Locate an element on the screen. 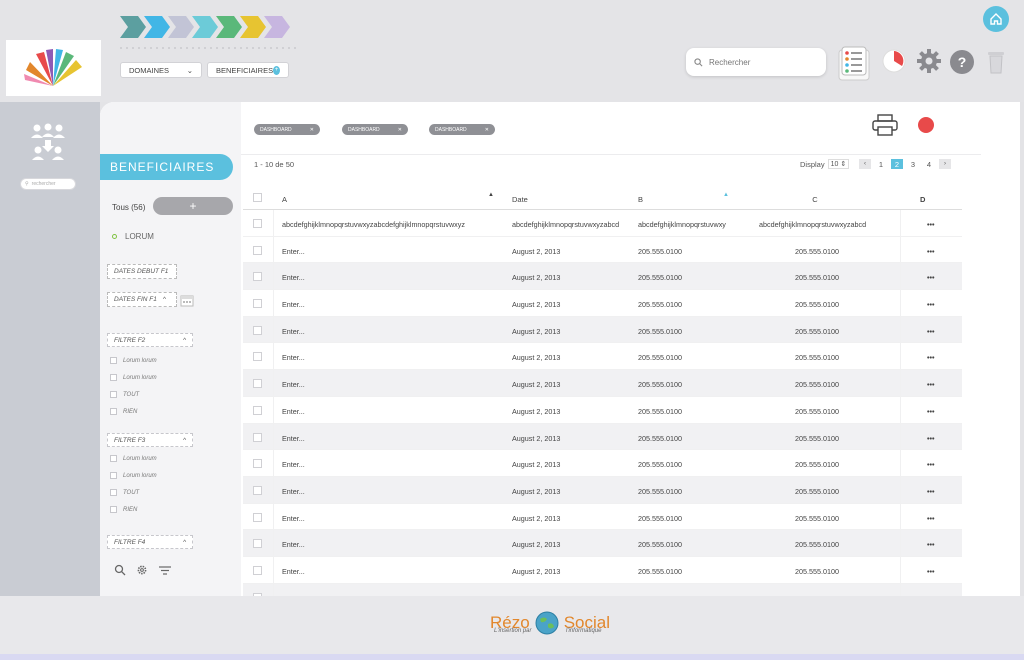 The height and width of the screenshot is (660, 1024). global-search is located at coordinates (756, 62).